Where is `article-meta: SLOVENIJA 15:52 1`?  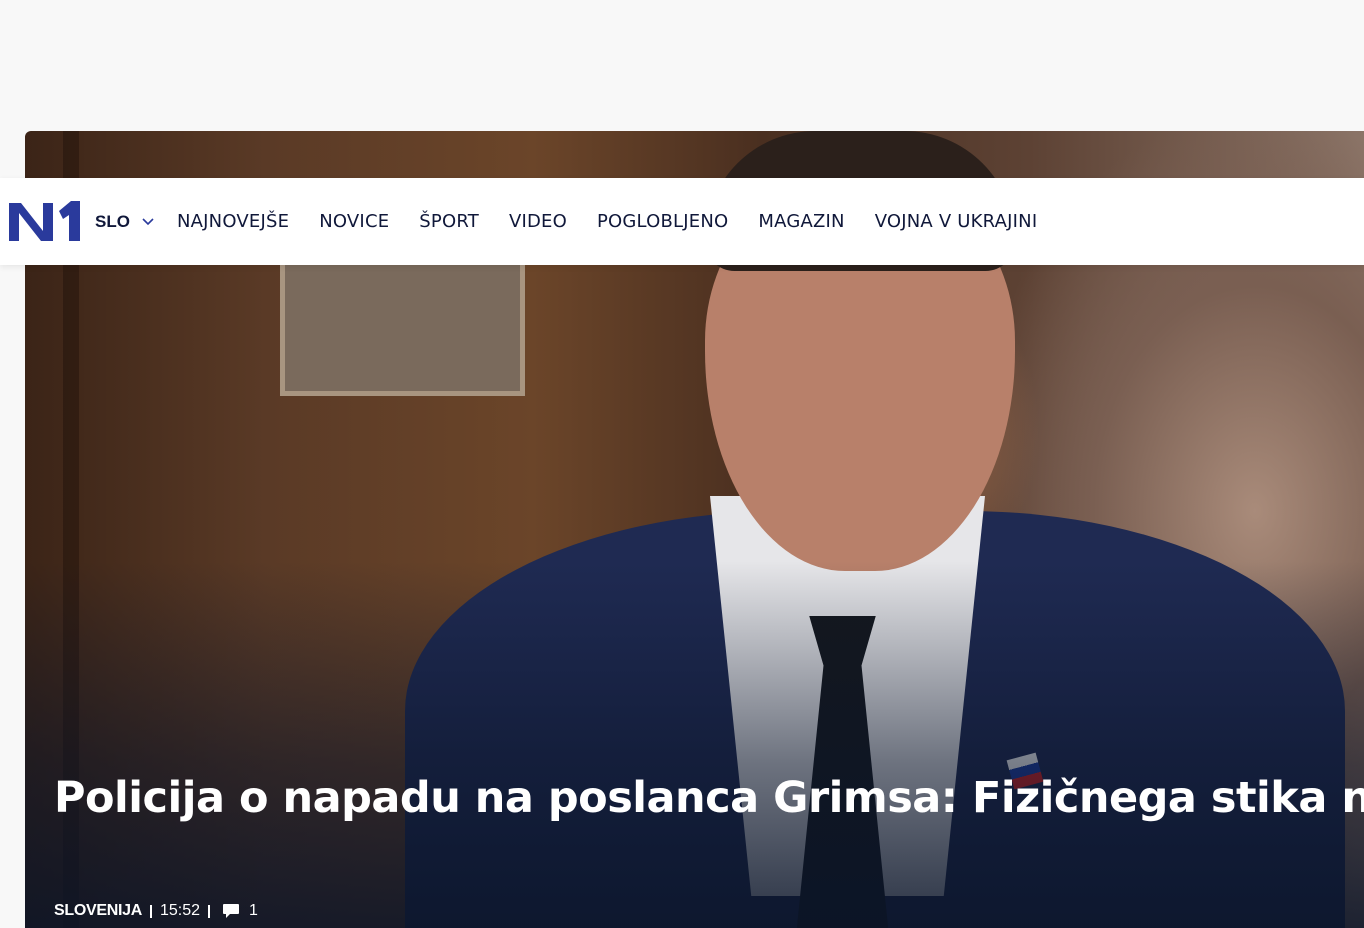
article-meta: SLOVENIJA 15:52 1 is located at coordinates (156, 911).